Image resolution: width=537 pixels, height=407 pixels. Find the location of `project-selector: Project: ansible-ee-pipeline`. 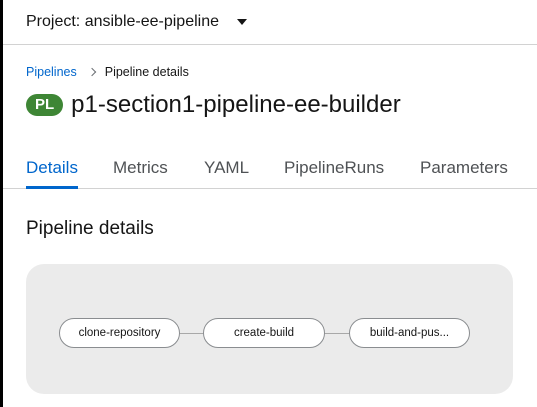

project-selector: Project: ansible-ee-pipeline is located at coordinates (125, 22).